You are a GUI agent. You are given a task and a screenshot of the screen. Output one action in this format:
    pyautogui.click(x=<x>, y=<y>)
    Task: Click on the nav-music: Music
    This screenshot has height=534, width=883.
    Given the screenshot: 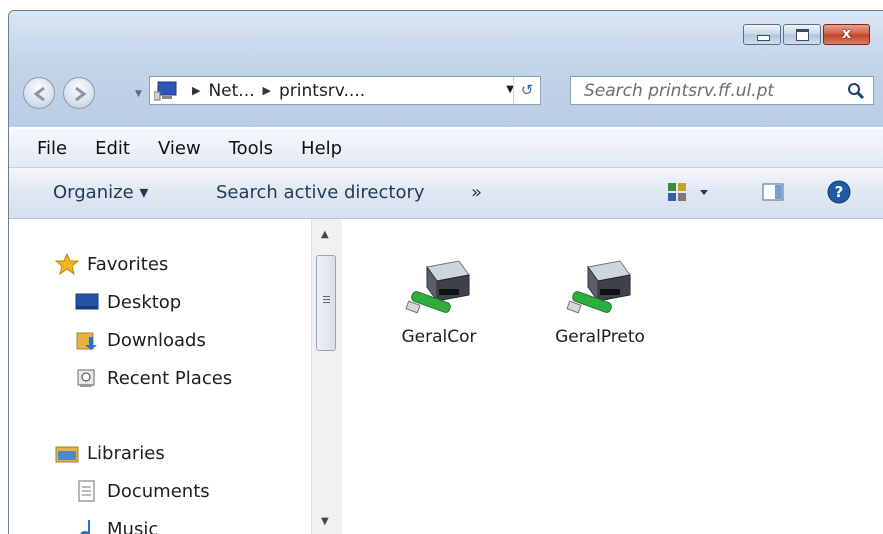 What is the action you would take?
    pyautogui.click(x=116, y=526)
    